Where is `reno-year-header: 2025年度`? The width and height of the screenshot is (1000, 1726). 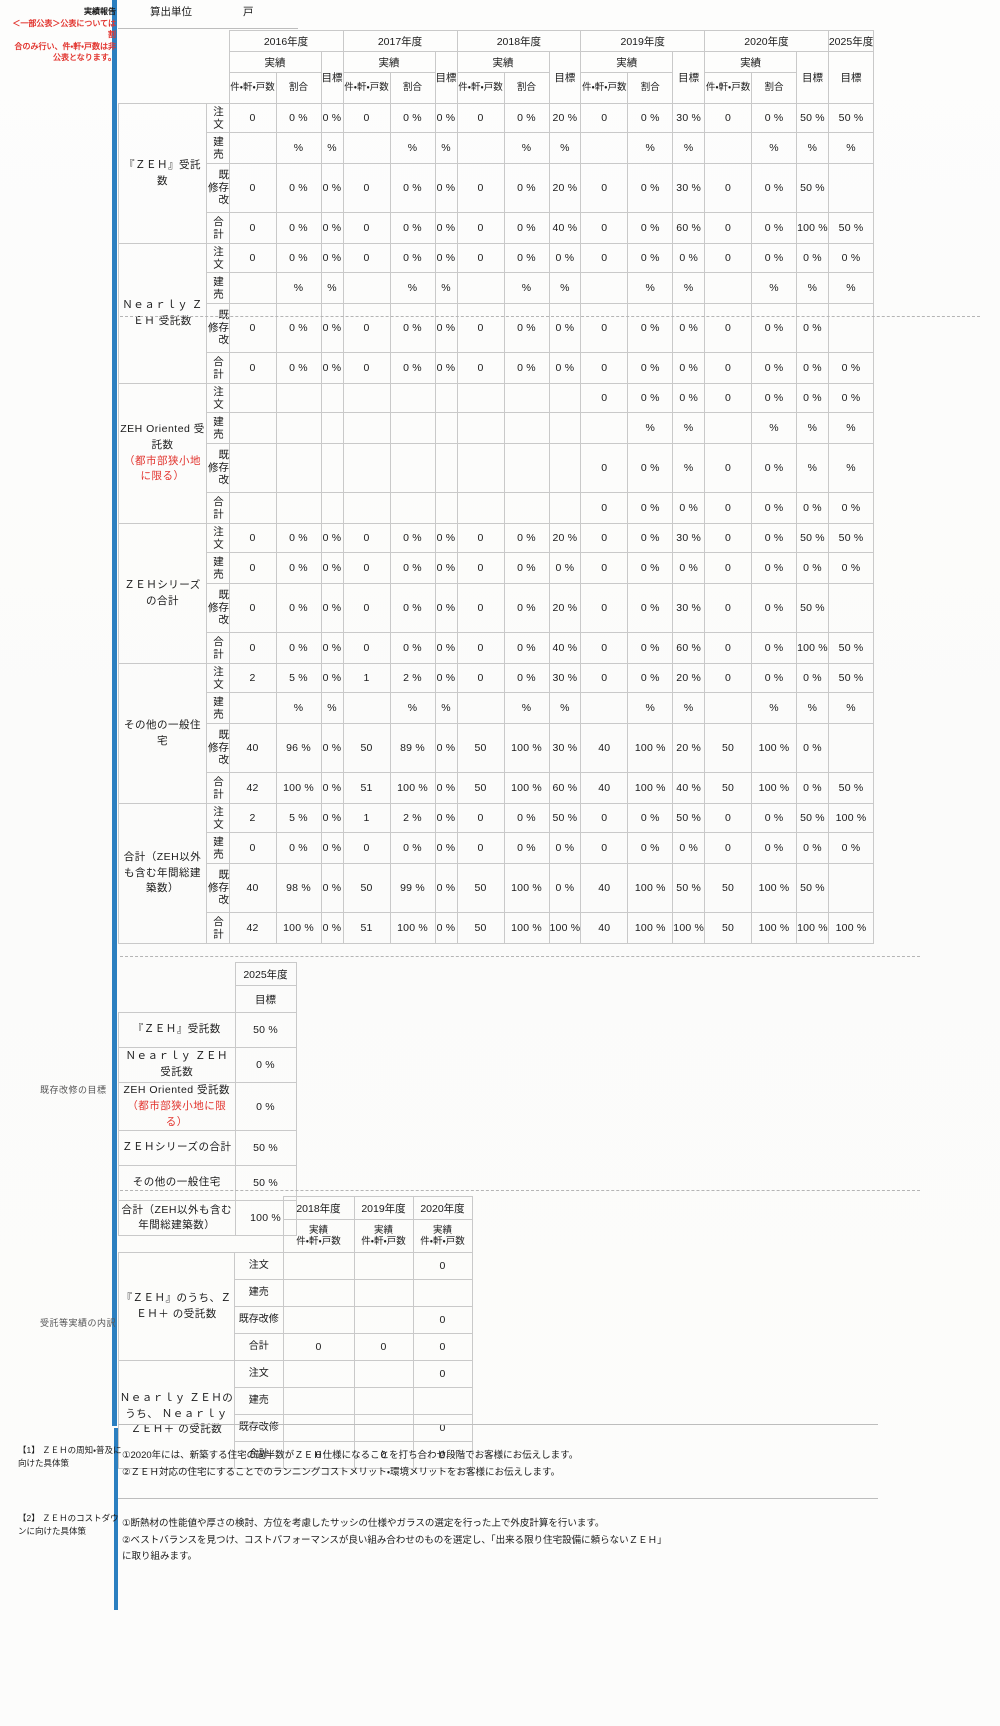 reno-year-header: 2025年度 is located at coordinates (265, 974).